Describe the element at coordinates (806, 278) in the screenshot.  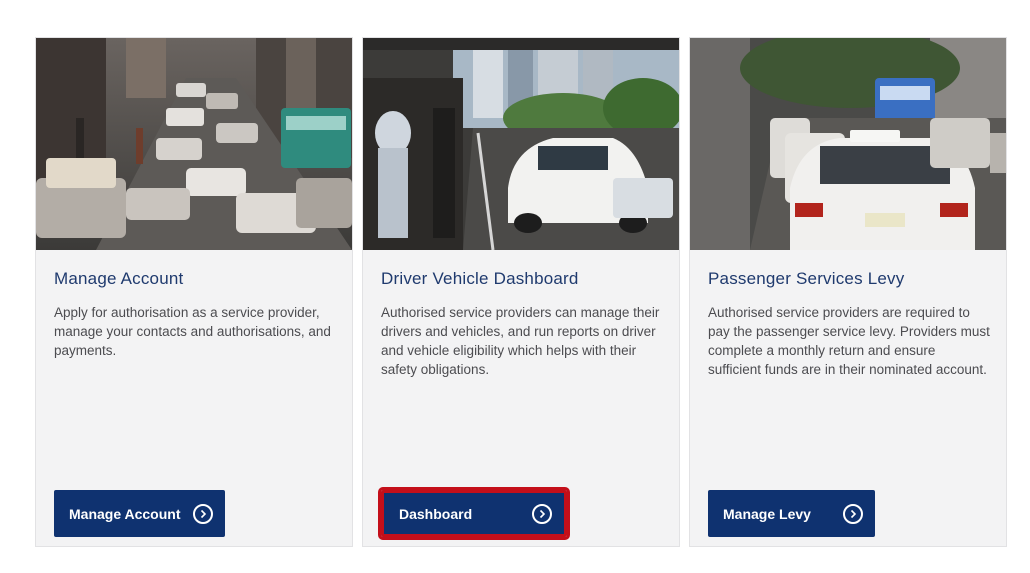
I see `card-title: Passenger Services Levy` at that location.